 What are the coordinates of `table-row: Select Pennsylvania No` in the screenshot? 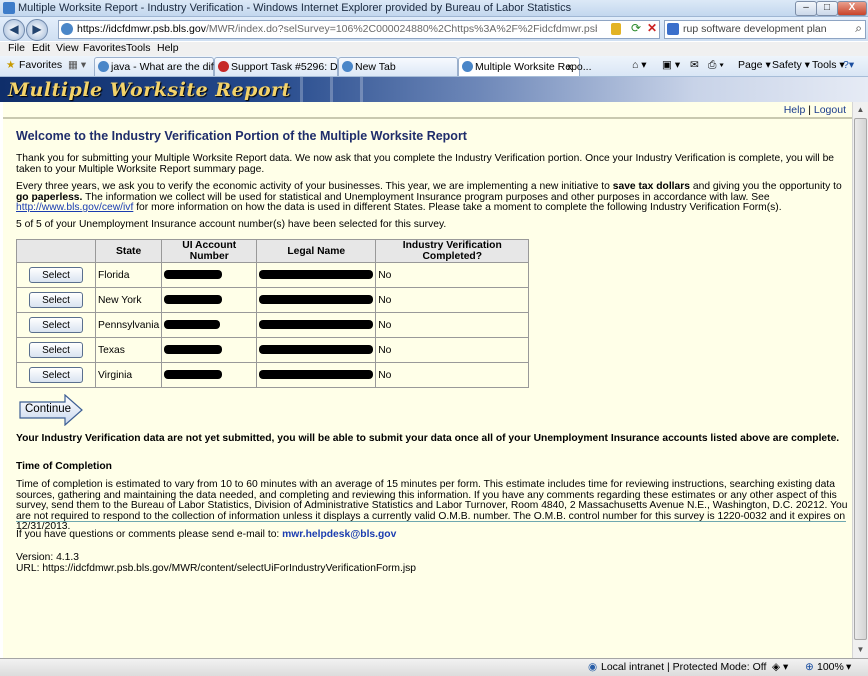 It's located at (273, 325).